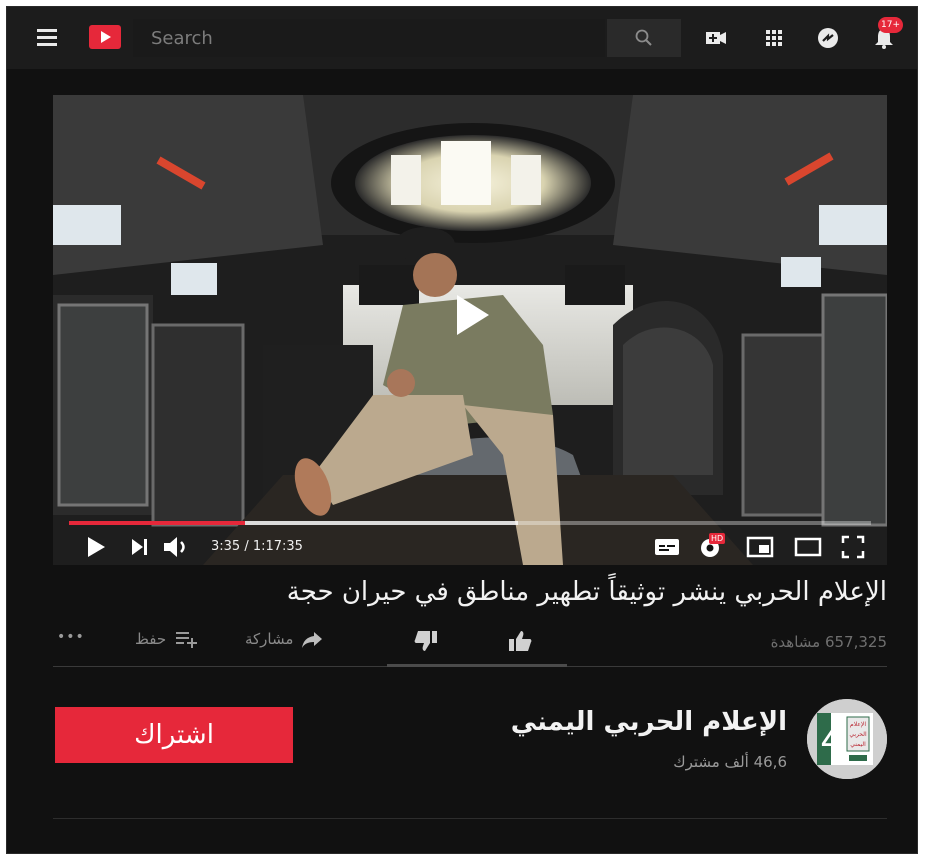 Image resolution: width=928 pixels, height=865 pixels. I want to click on share-bubble-icon, so click(828, 38).